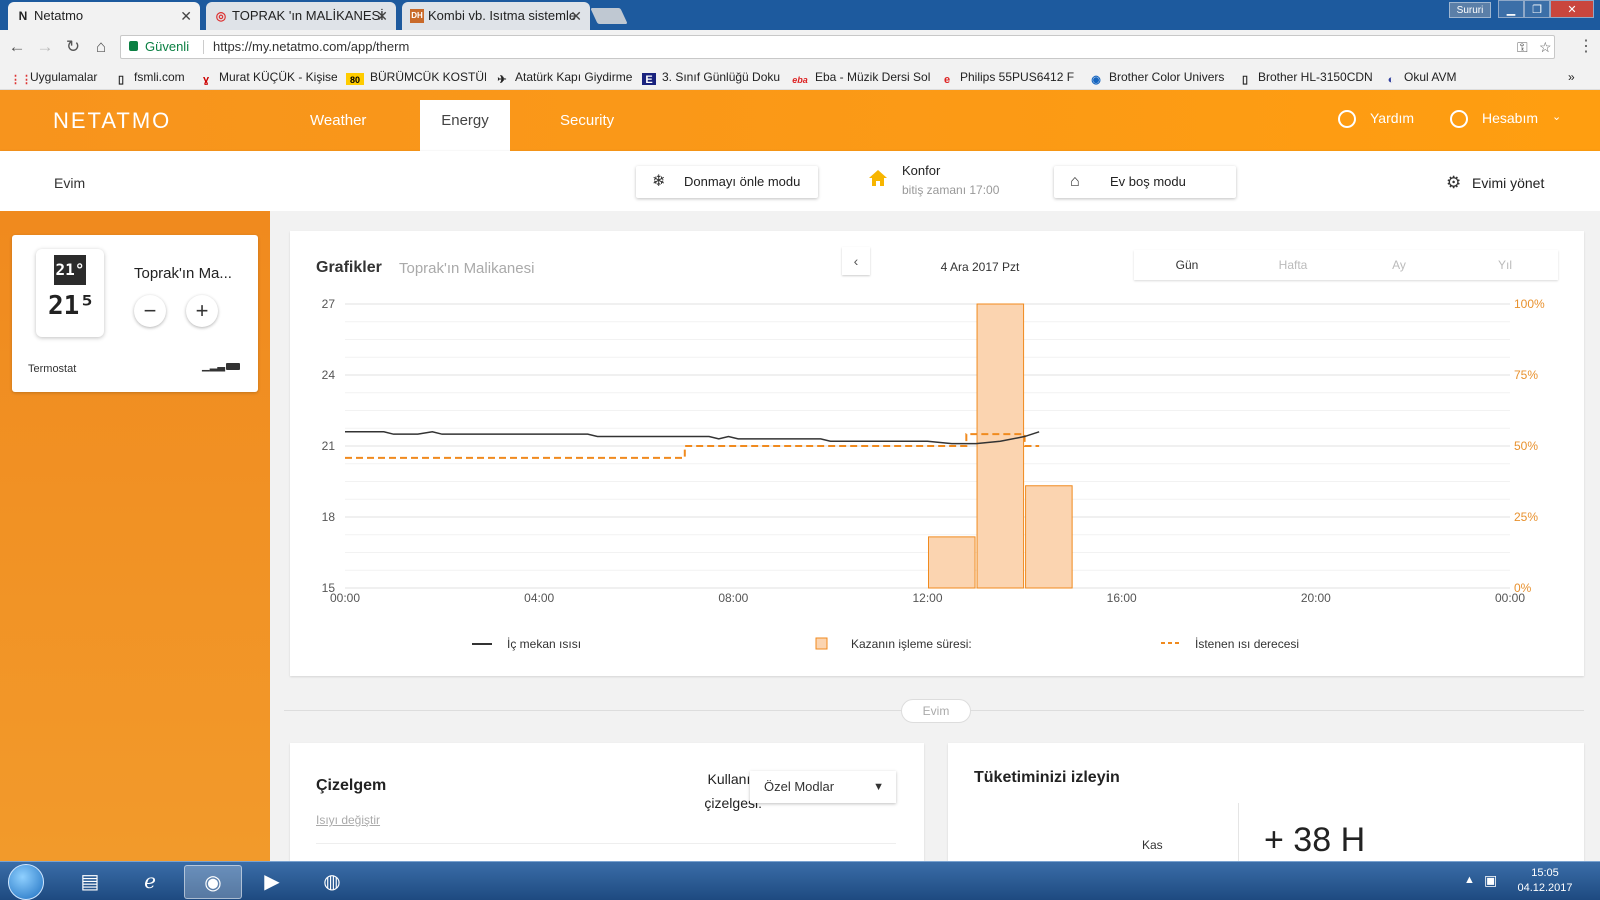  Describe the element at coordinates (152, 77) in the screenshot. I see `bookmark-fsmli: ▯ fsmli.com` at that location.